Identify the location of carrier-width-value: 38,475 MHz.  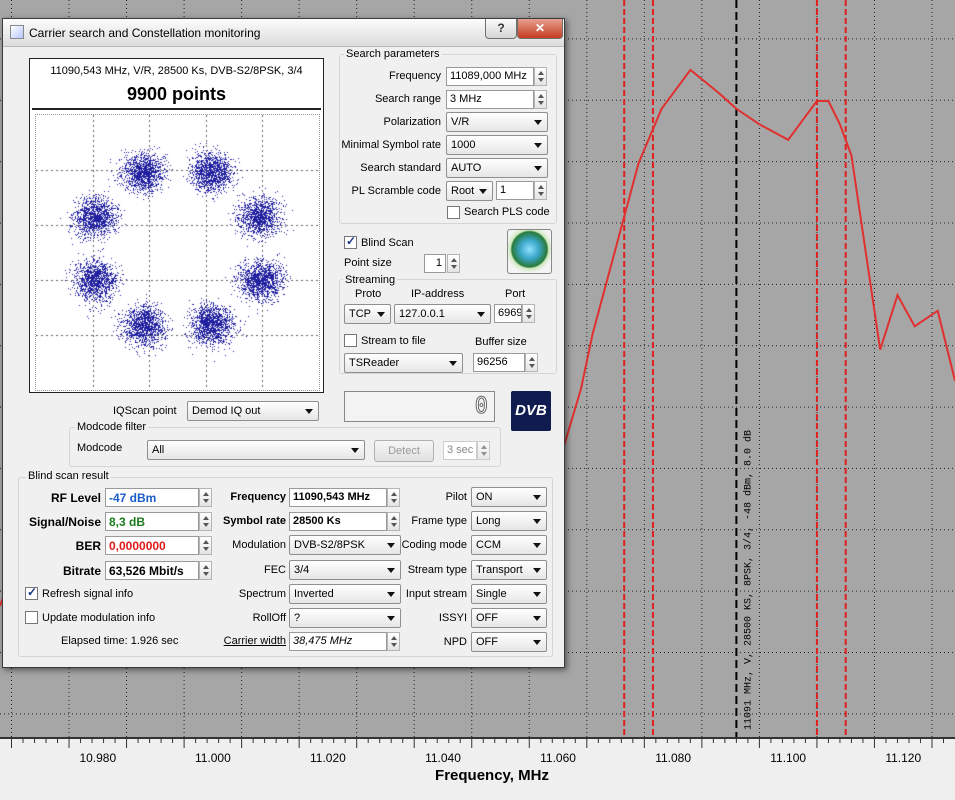
(338, 641).